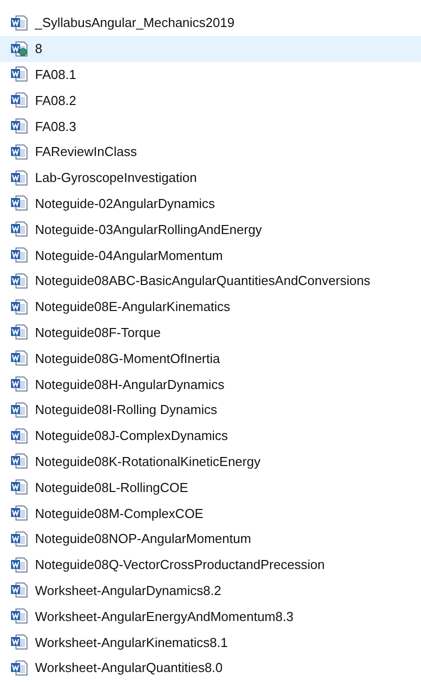  I want to click on file-row: Noteguide-03AngularRollingAndEnergy, so click(210, 229).